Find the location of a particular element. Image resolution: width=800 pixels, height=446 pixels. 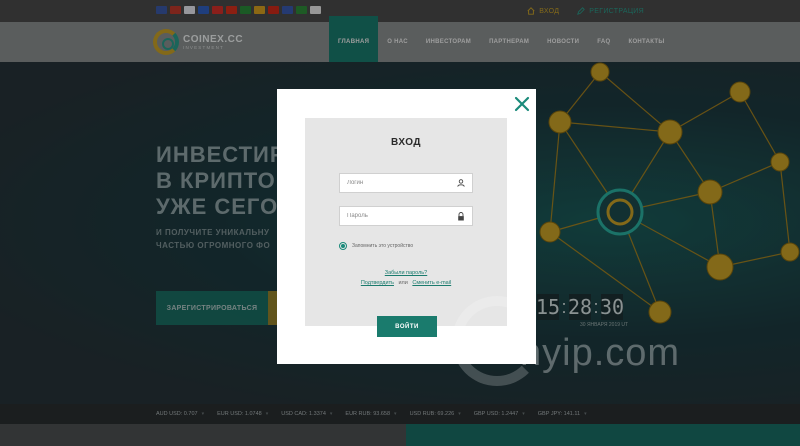

user-icon is located at coordinates (461, 183).